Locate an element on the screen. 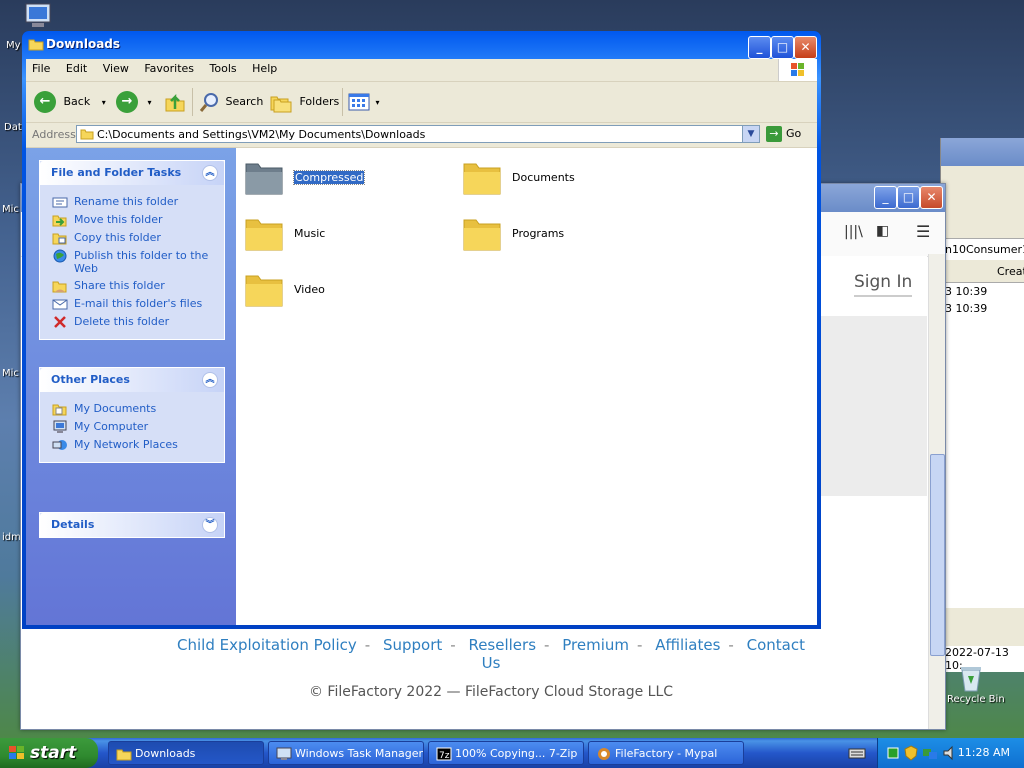 The width and height of the screenshot is (1024, 768). folder-item-programs: Programs is located at coordinates (513, 233).